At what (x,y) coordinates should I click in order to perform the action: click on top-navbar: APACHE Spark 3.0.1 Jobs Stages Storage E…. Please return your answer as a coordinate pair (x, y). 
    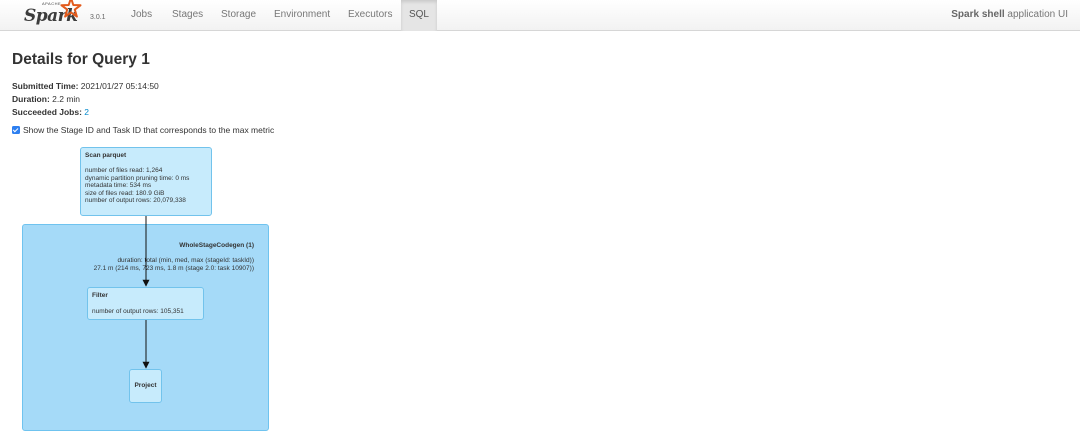
    Looking at the image, I should click on (540, 15).